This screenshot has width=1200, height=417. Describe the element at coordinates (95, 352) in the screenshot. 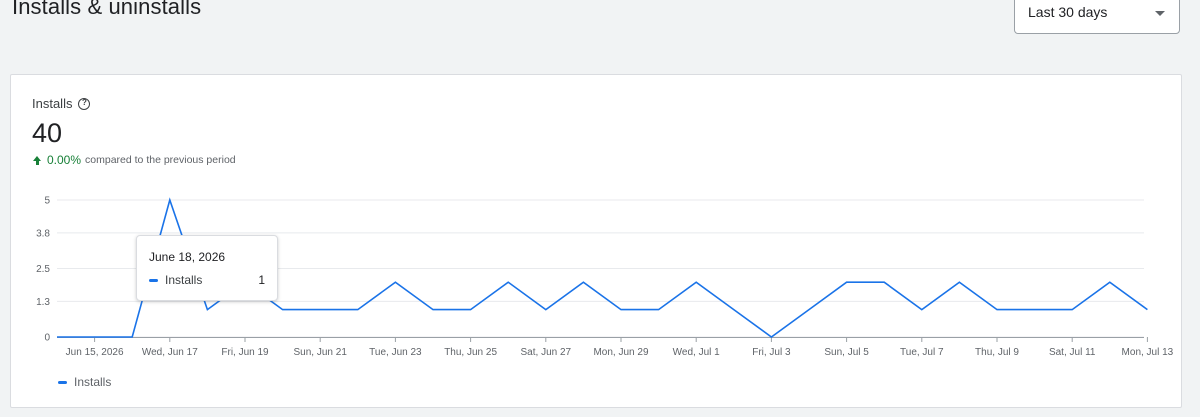

I see `x-tick-label: Jun 15, 2026` at that location.